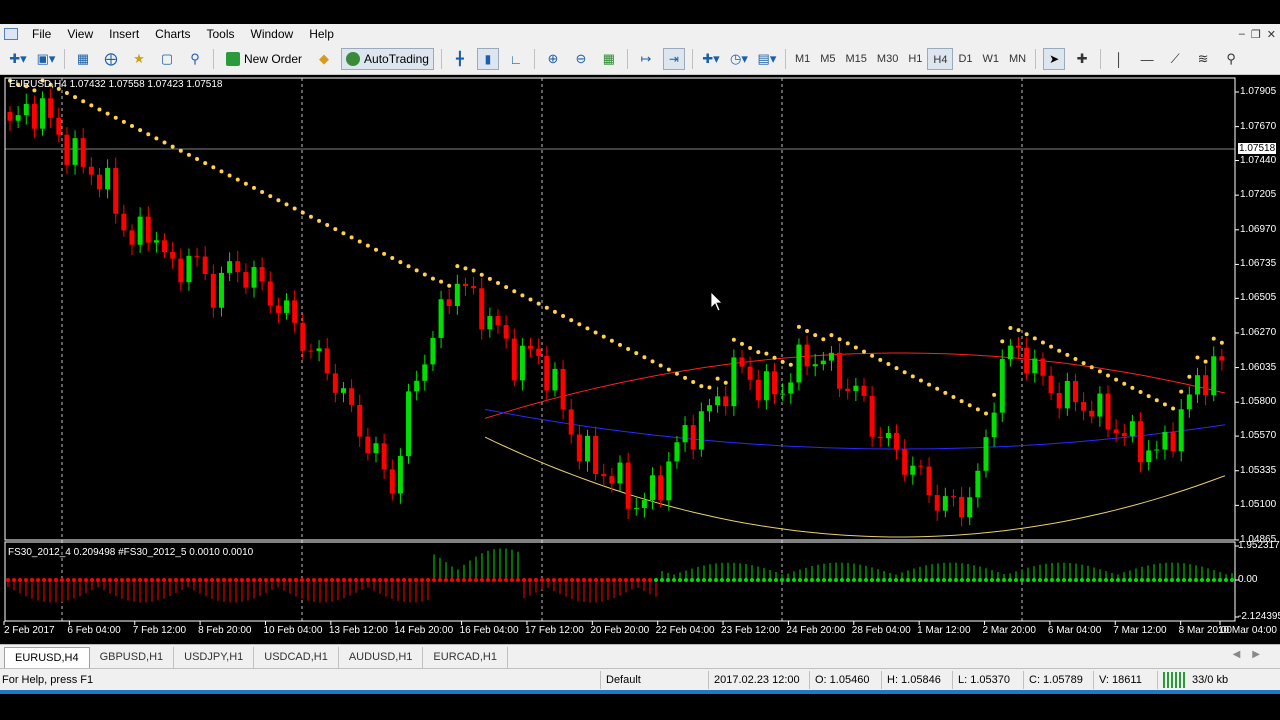 This screenshot has height=720, width=1280. Describe the element at coordinates (842, 680) in the screenshot. I see `bar-open: O: 1.05460` at that location.